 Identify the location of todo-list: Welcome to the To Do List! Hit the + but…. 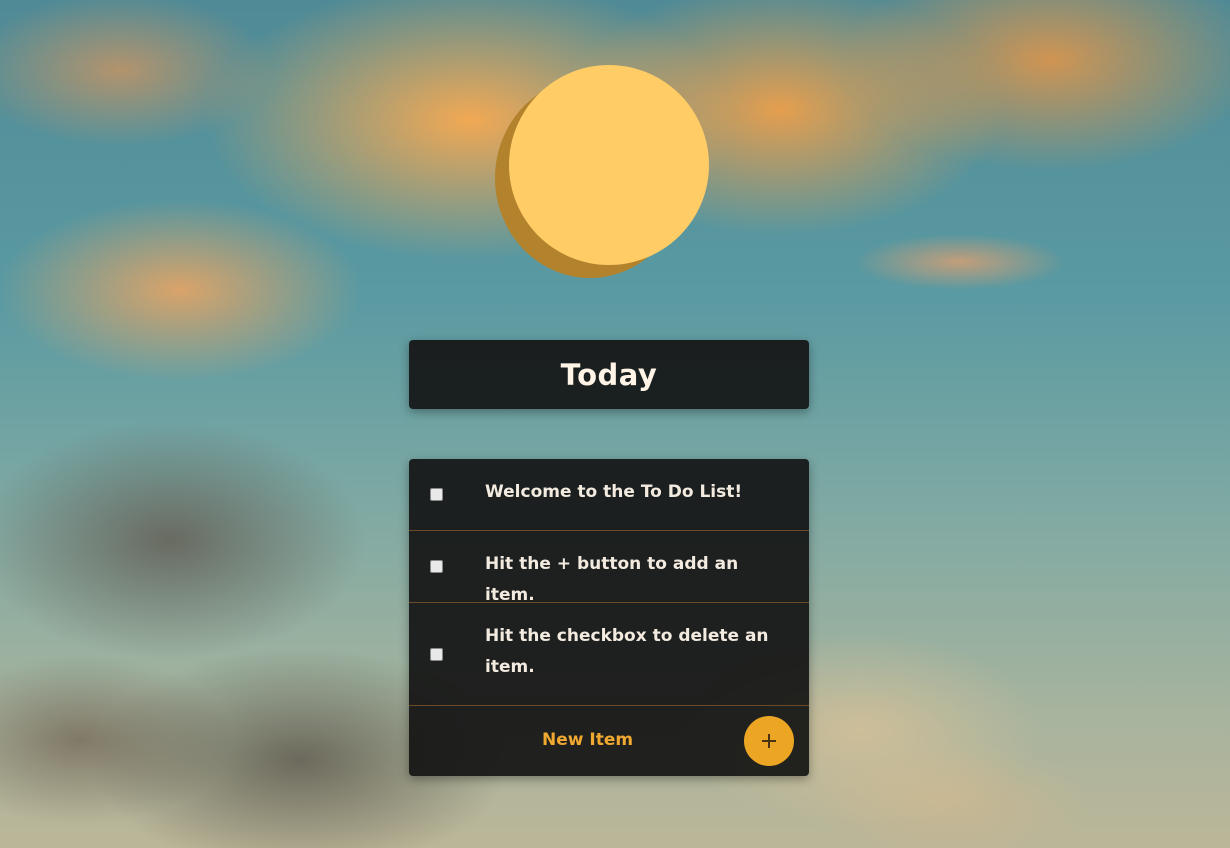
(609, 617).